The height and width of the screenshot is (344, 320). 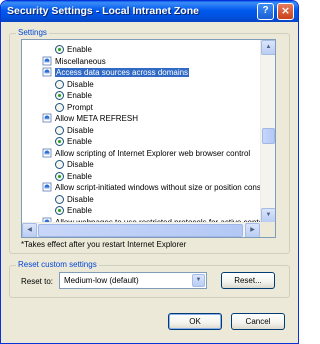 What do you see at coordinates (32, 32) in the screenshot?
I see `settings-group-label: Settings` at bounding box center [32, 32].